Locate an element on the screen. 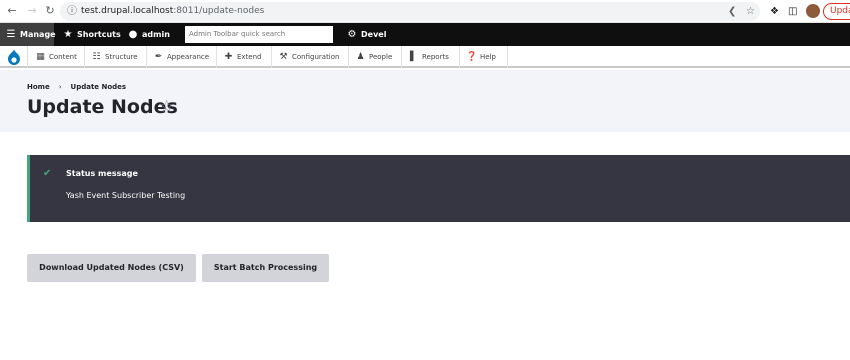  breadcrumb: Home › Update Nodes is located at coordinates (76, 87).